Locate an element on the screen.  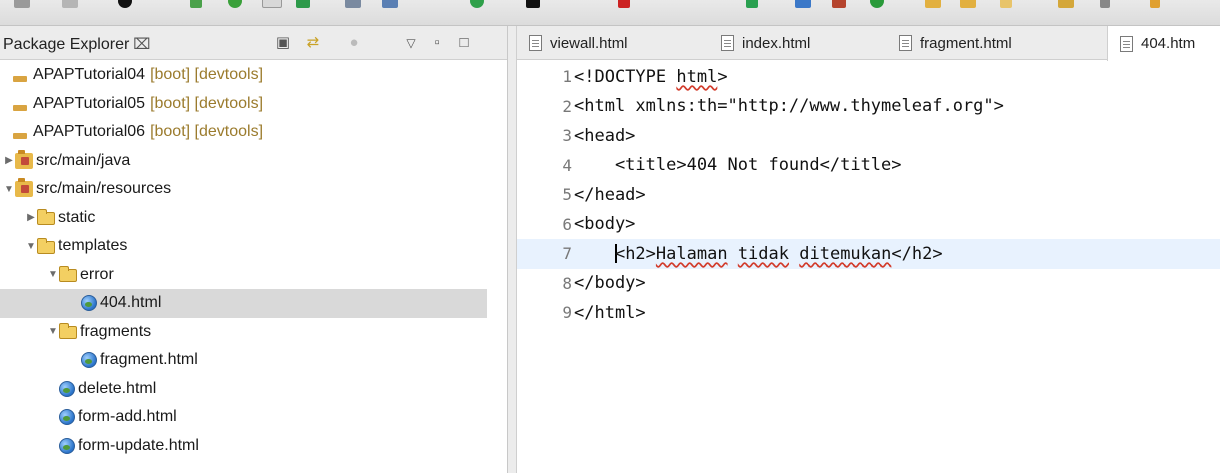
tree-item: 404.html is located at coordinates (243, 303).